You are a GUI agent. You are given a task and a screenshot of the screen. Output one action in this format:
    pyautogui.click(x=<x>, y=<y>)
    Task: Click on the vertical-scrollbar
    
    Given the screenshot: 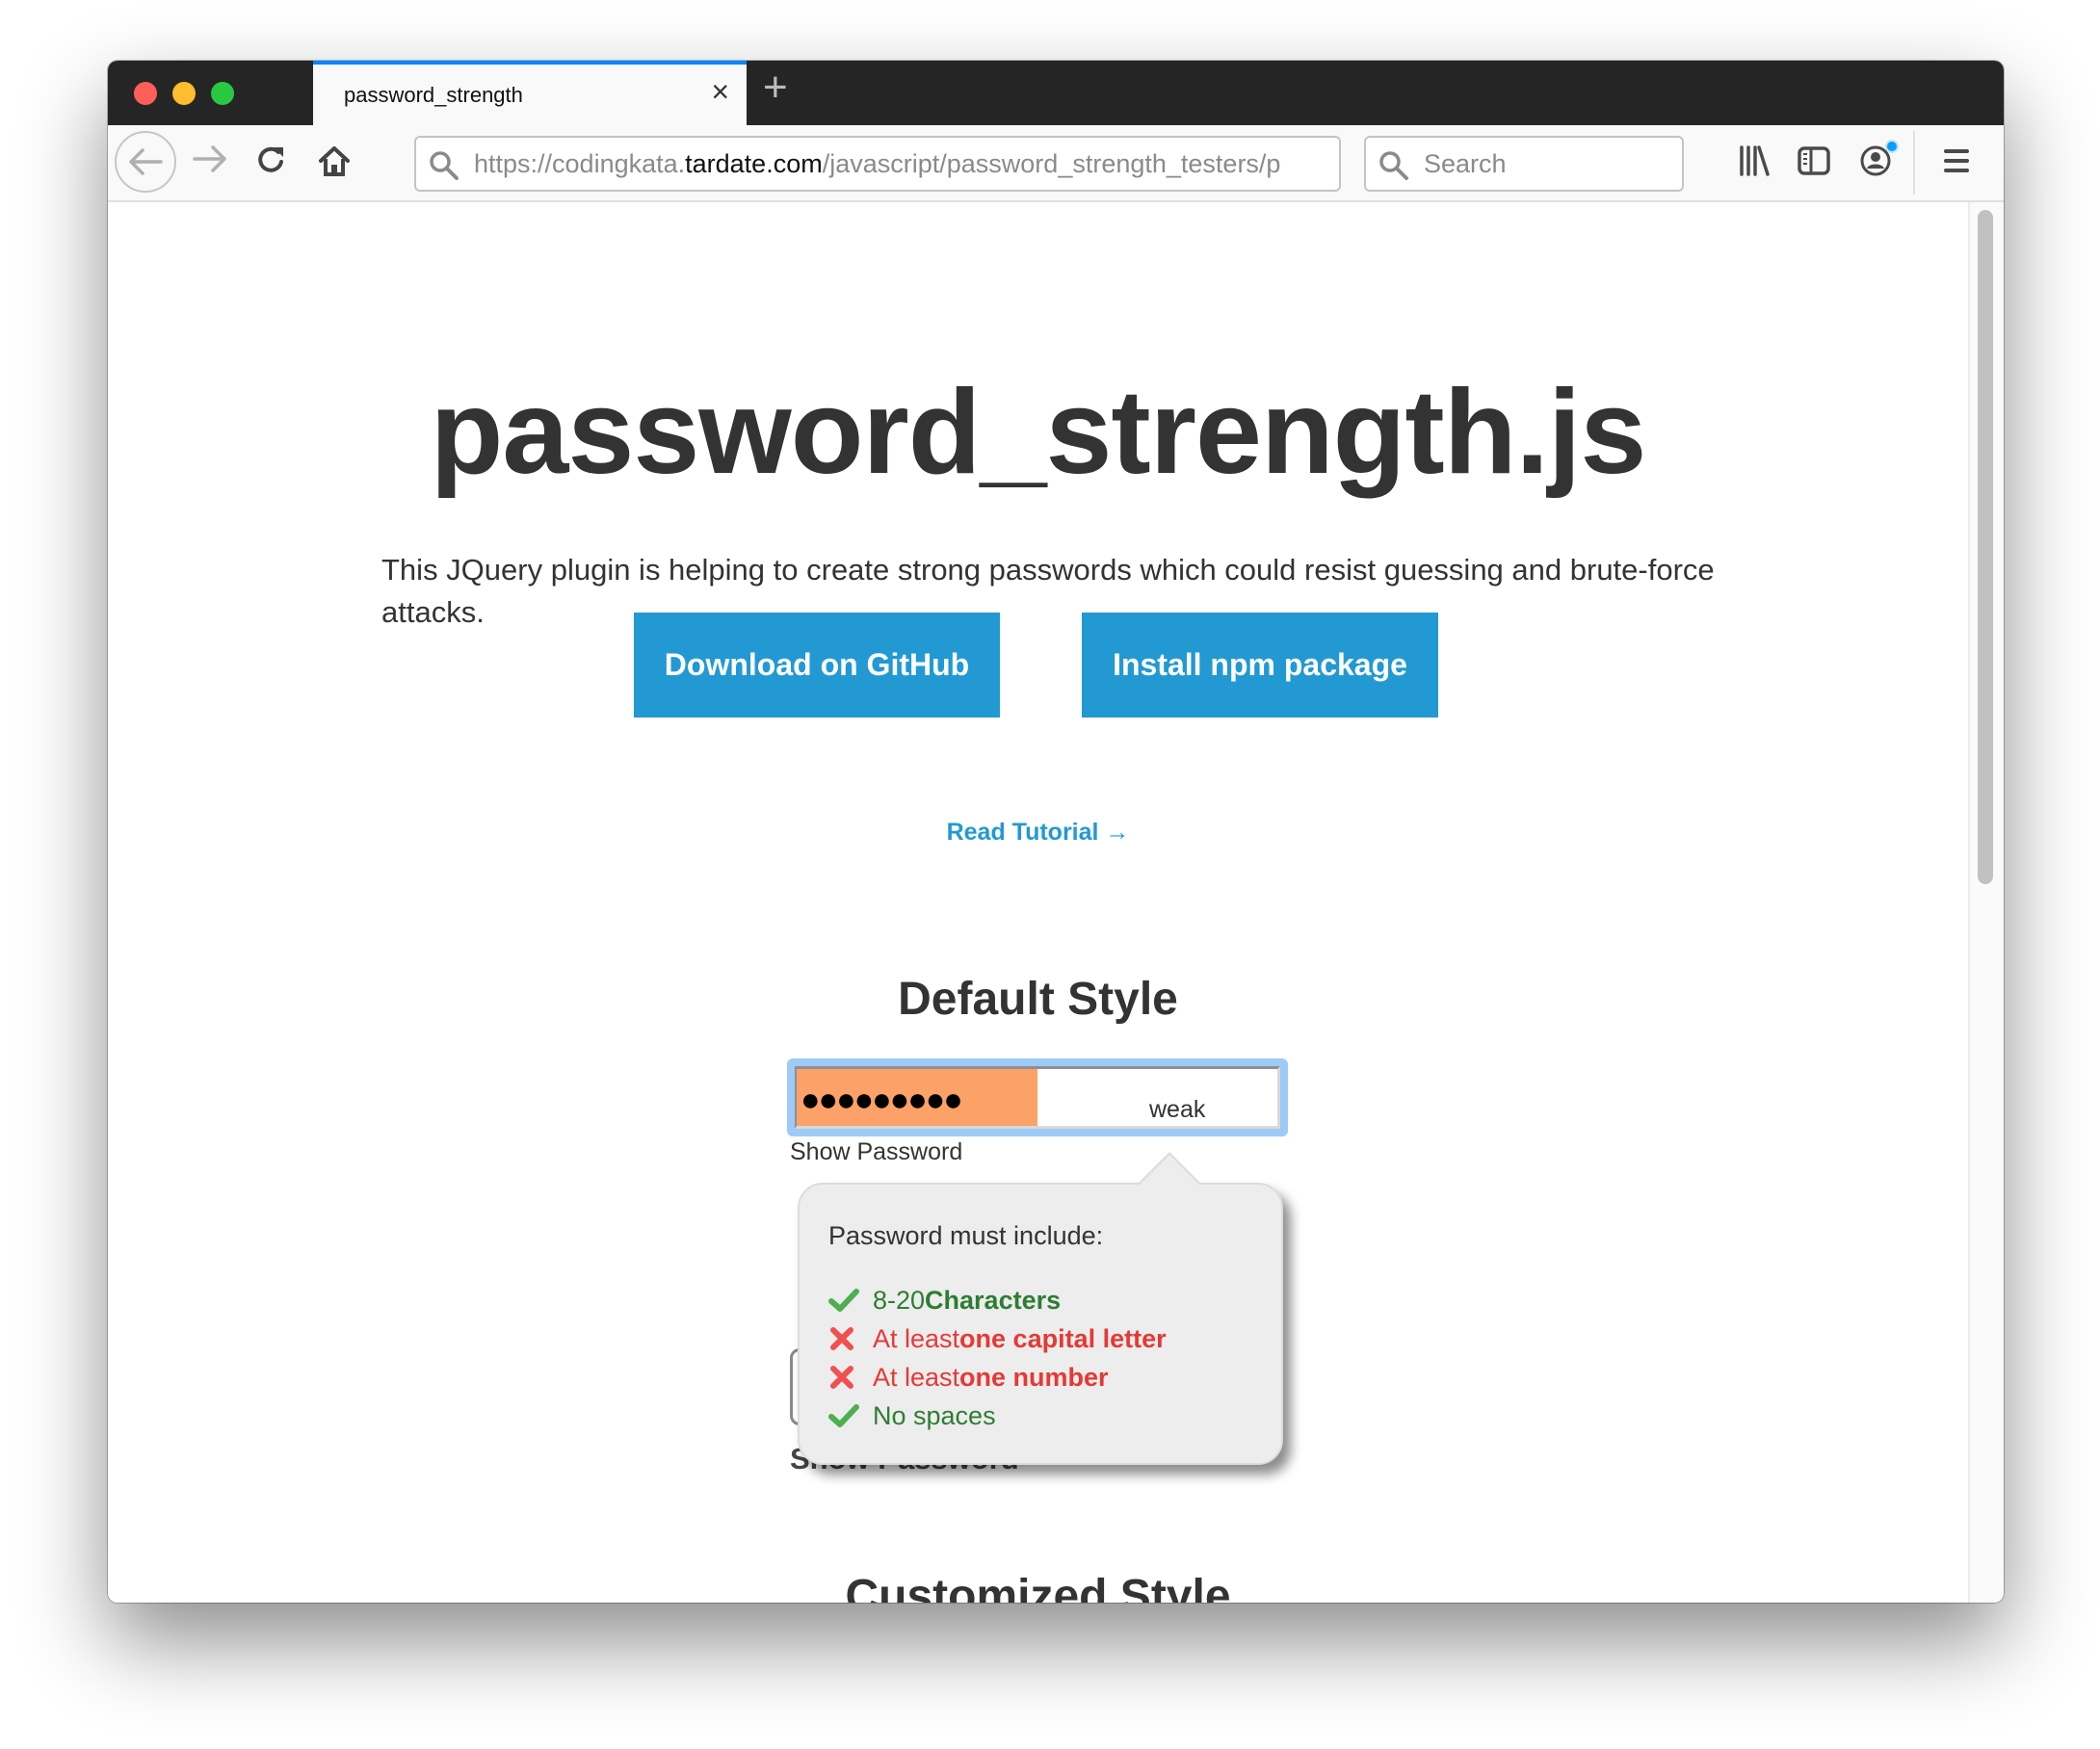 What is the action you would take?
    pyautogui.click(x=1986, y=902)
    